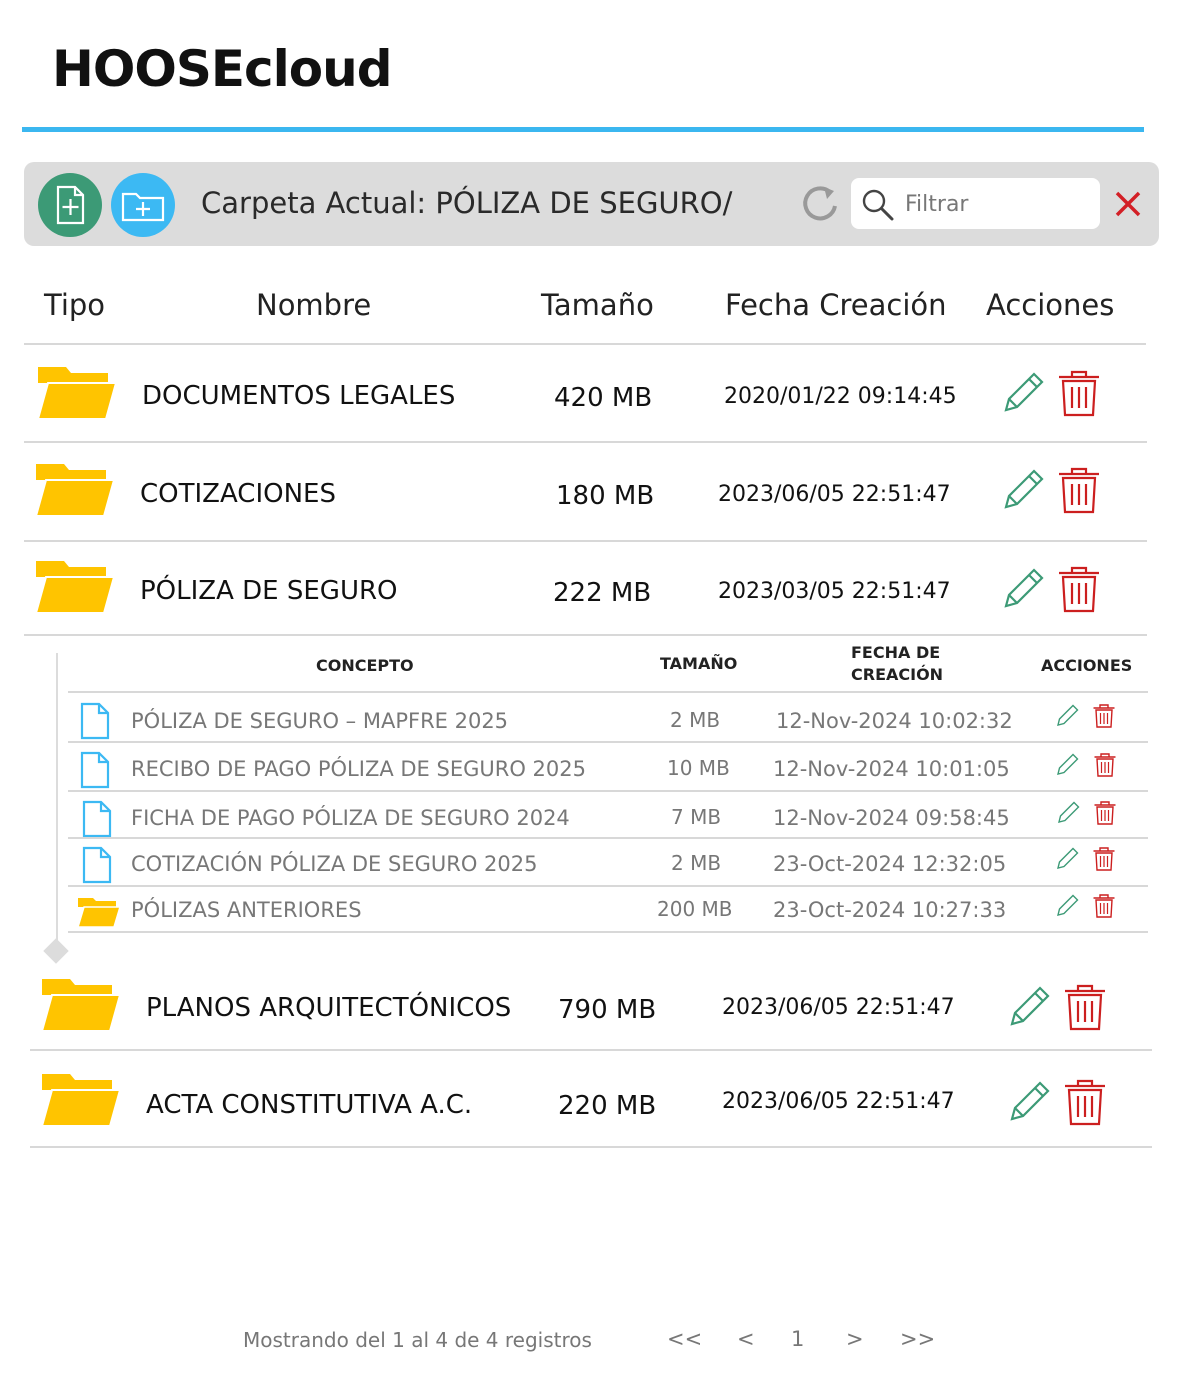  I want to click on sub-row-created: 12-Nov-2024 10:02:32, so click(894, 721).